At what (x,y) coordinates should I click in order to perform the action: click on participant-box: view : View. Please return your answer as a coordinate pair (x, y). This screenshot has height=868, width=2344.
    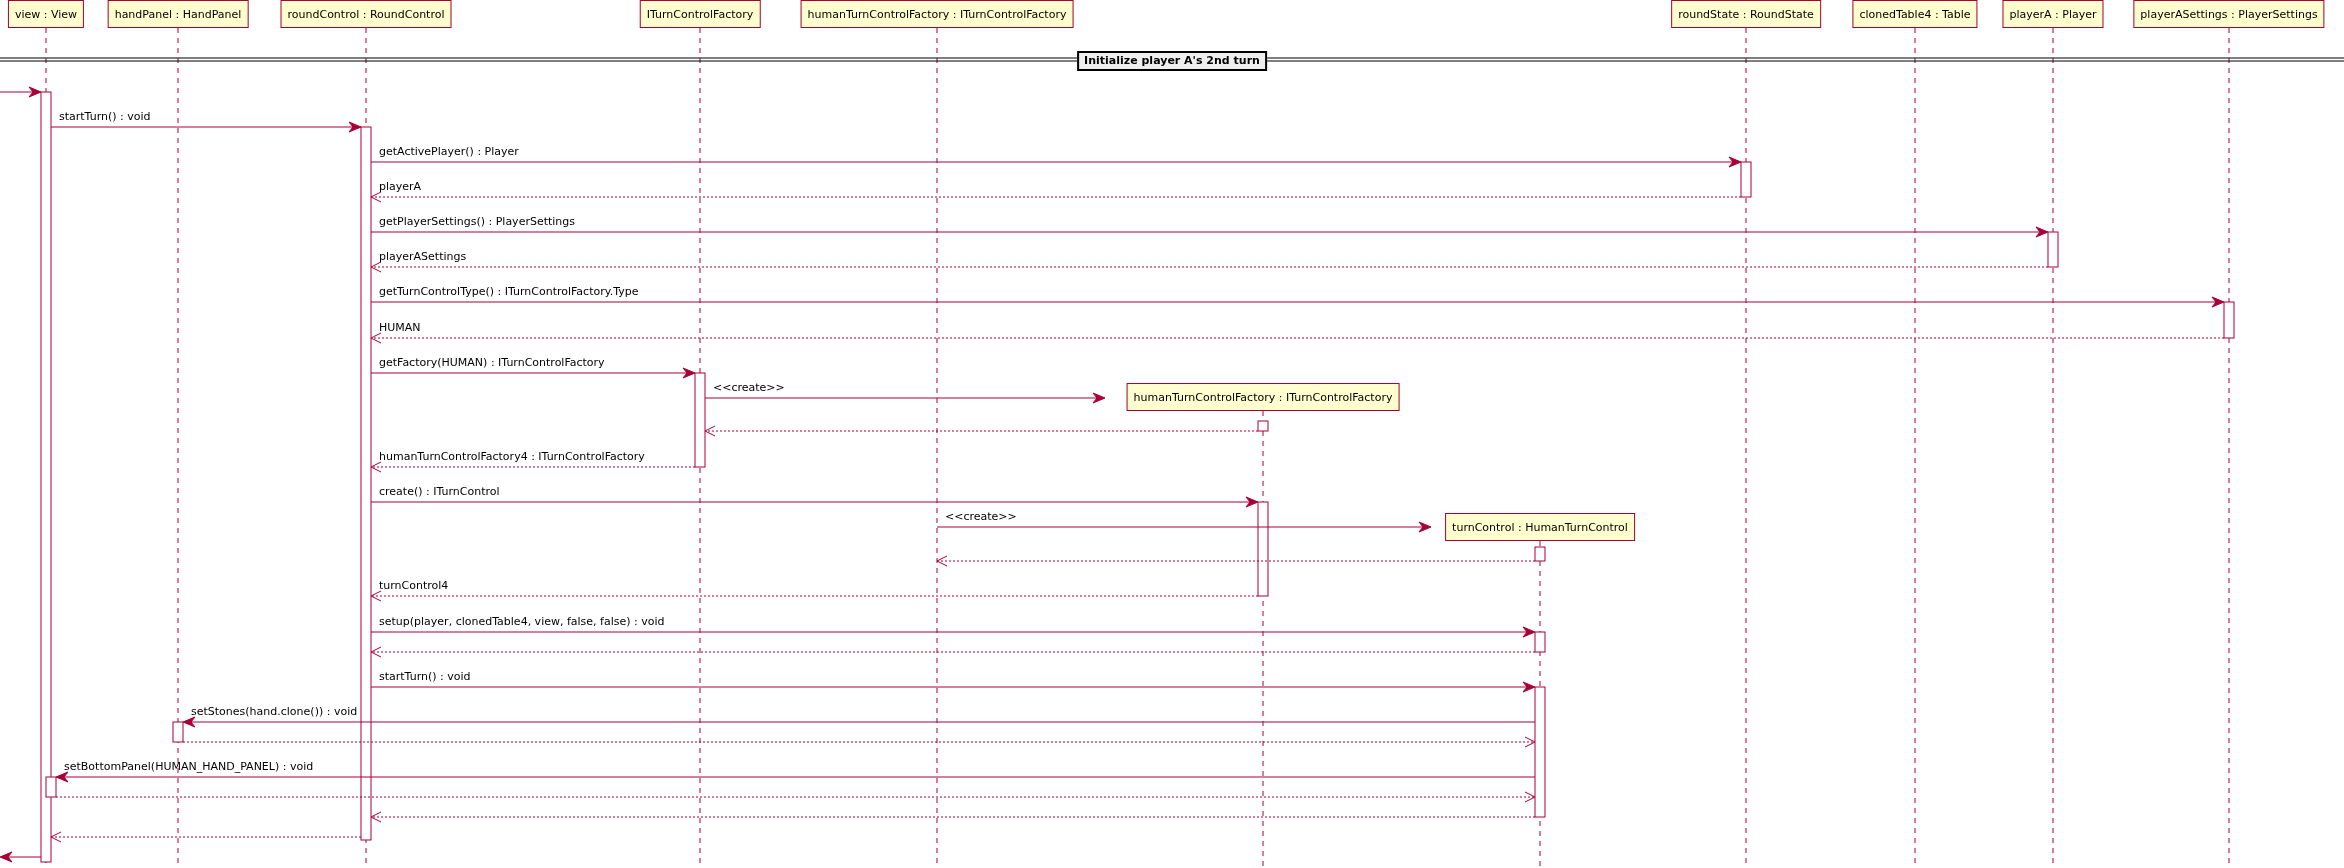
    Looking at the image, I should click on (46, 14).